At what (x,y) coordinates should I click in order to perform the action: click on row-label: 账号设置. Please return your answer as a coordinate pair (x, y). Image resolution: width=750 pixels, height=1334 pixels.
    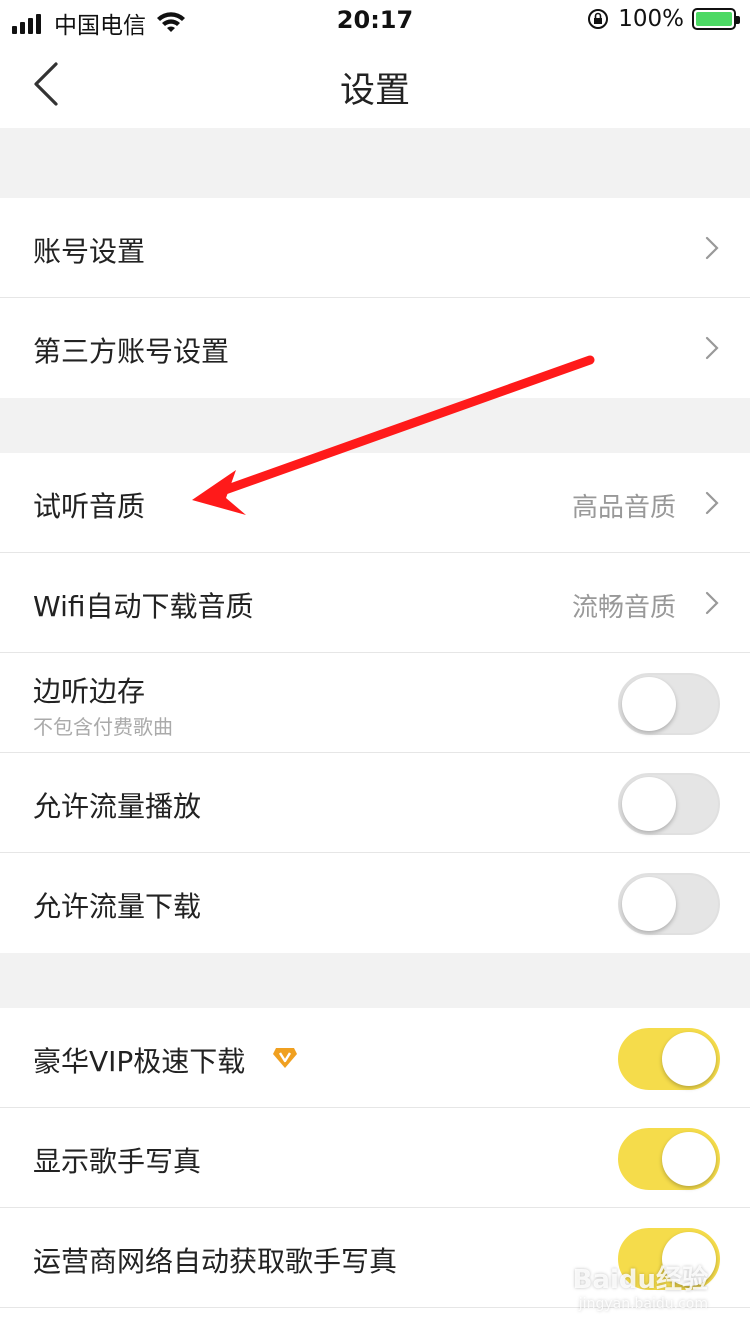
    Looking at the image, I should click on (89, 251).